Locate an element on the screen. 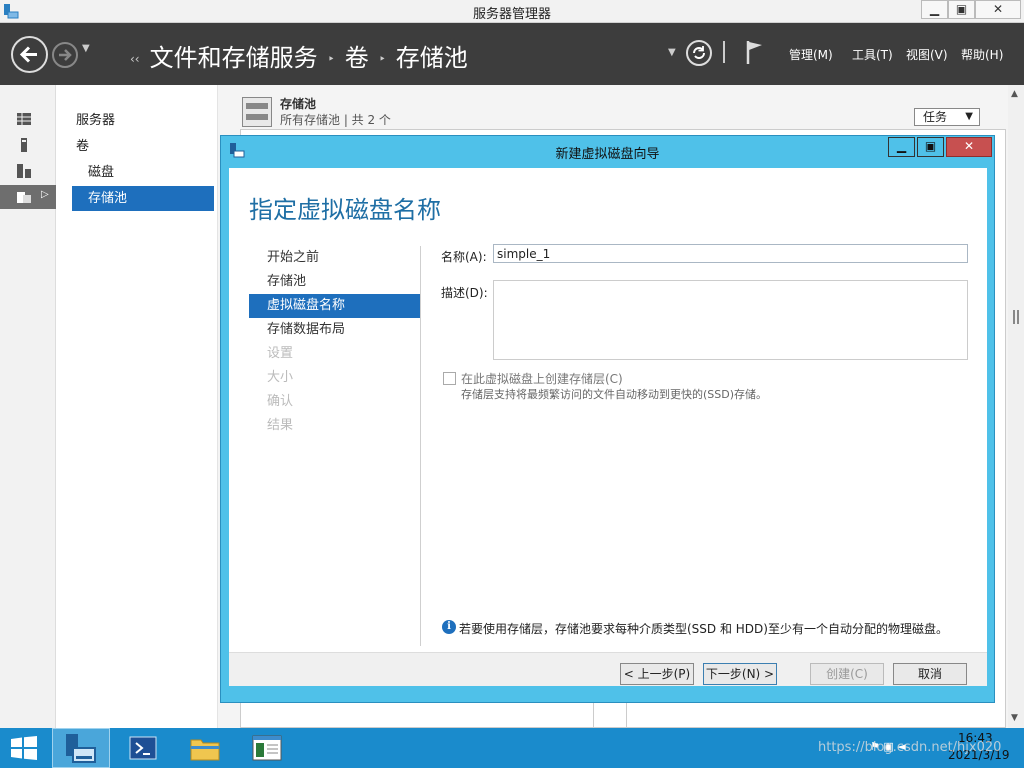 This screenshot has width=1024, height=768. menu-manage: 管理(M) is located at coordinates (811, 54).